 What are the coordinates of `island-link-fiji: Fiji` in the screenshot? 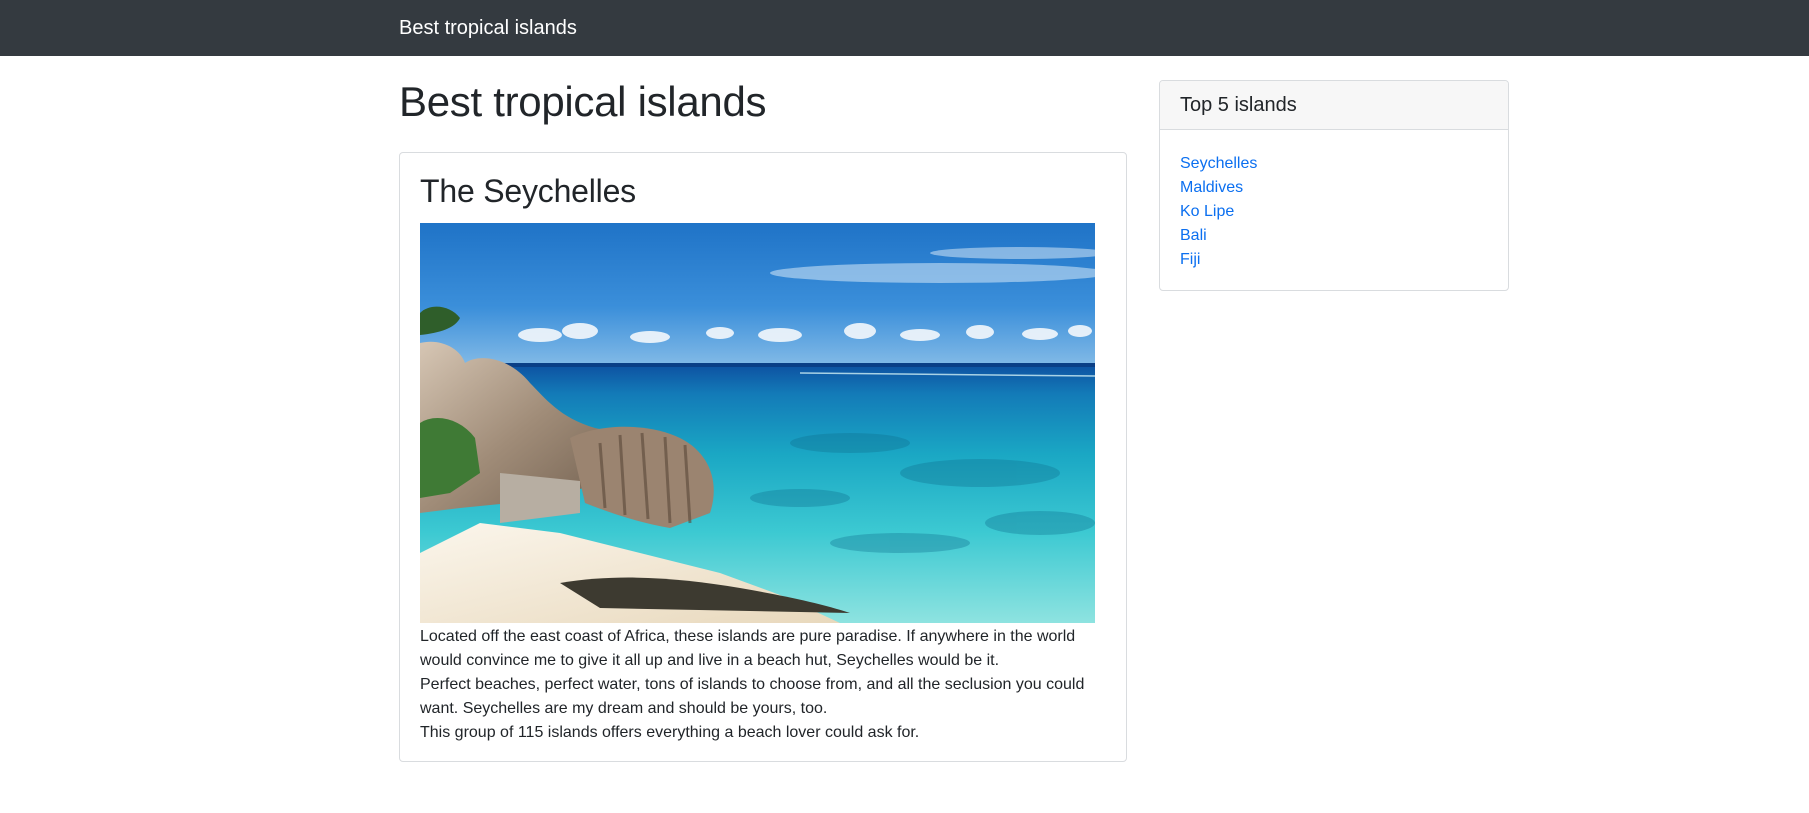 It's located at (1190, 259).